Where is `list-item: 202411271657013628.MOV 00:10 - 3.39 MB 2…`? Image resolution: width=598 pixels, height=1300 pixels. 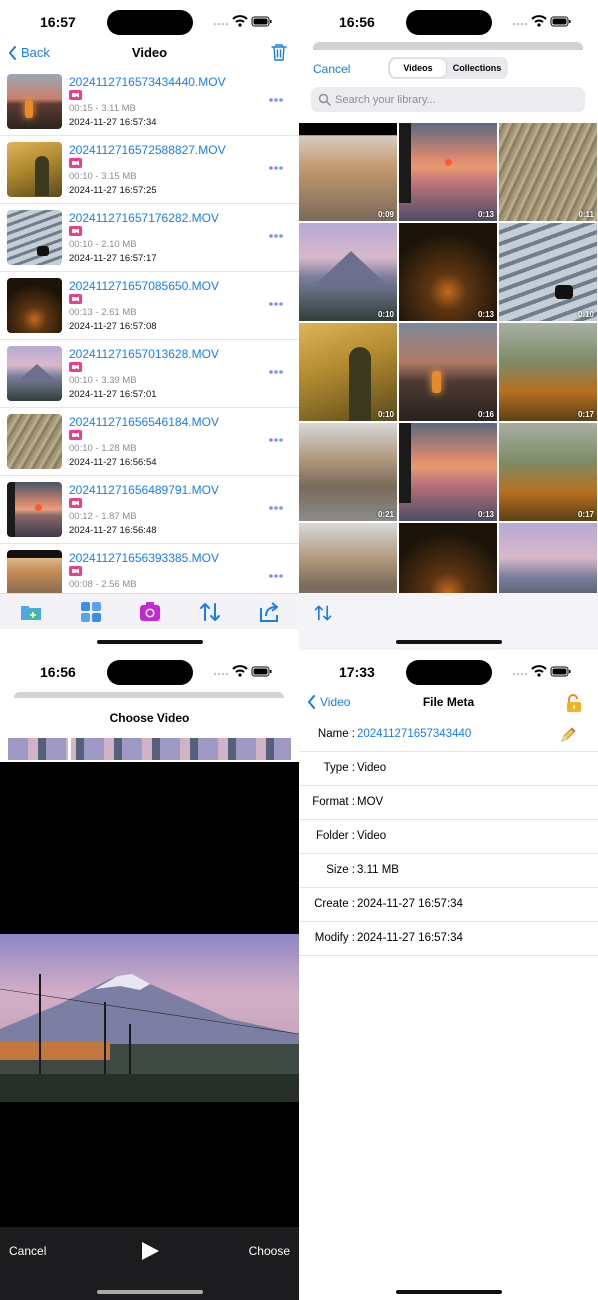 list-item: 202411271657013628.MOV 00:10 - 3.39 MB 2… is located at coordinates (149, 374).